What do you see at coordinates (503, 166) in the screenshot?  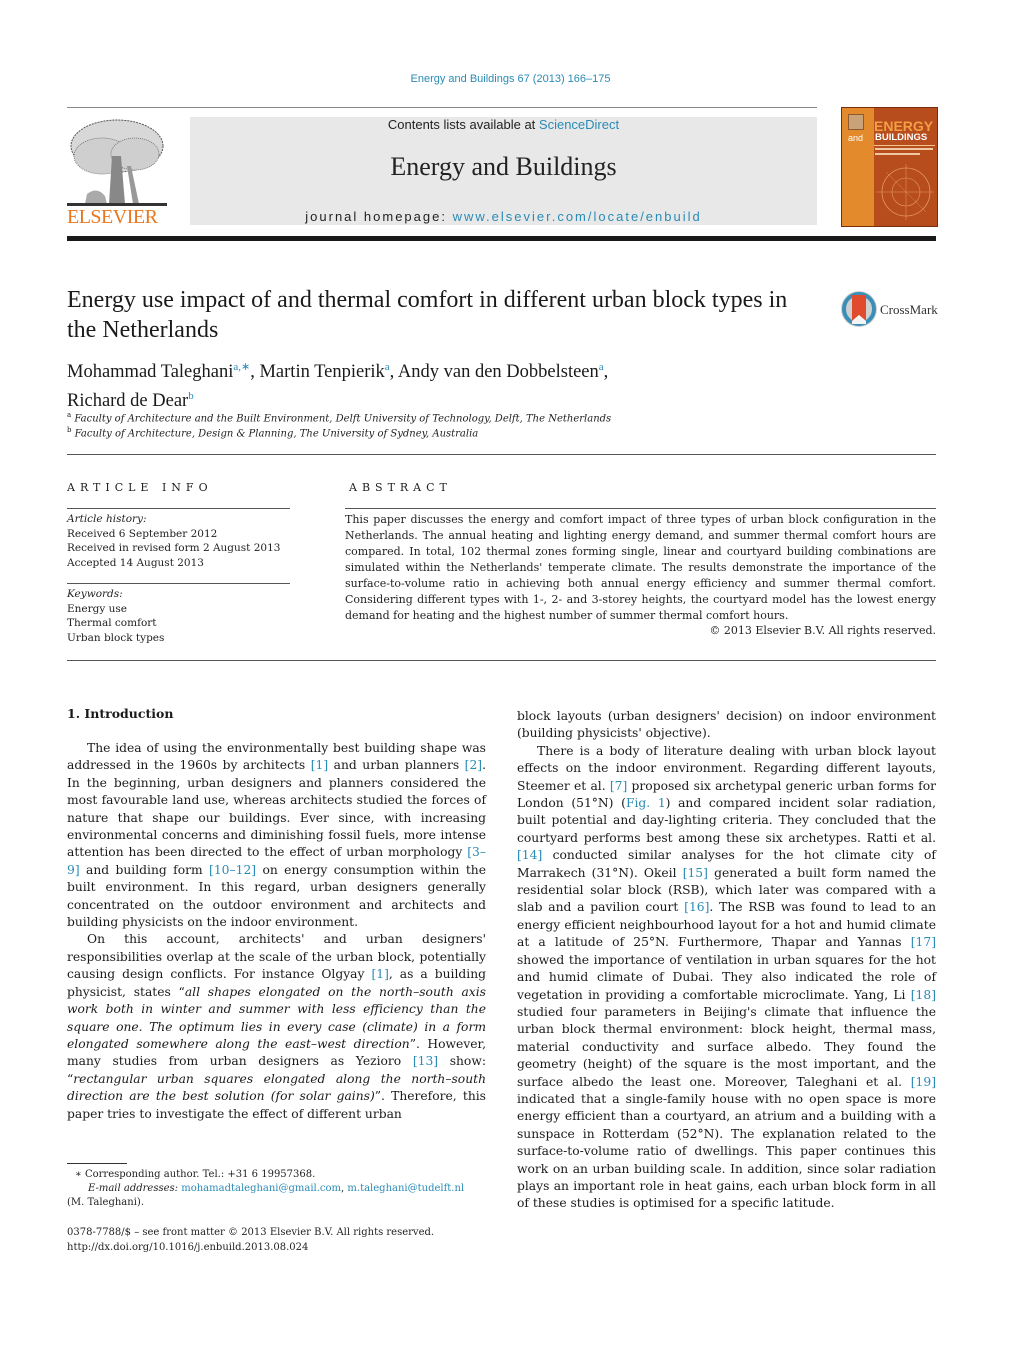 I see `journal-name: Energy and Buildings` at bounding box center [503, 166].